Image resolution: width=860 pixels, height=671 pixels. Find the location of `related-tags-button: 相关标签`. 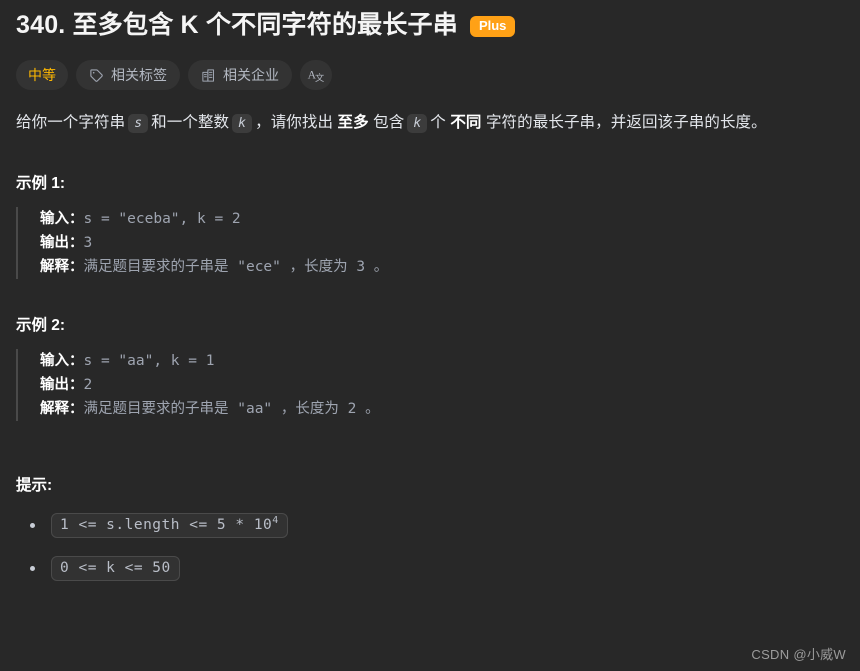

related-tags-button: 相关标签 is located at coordinates (128, 75).